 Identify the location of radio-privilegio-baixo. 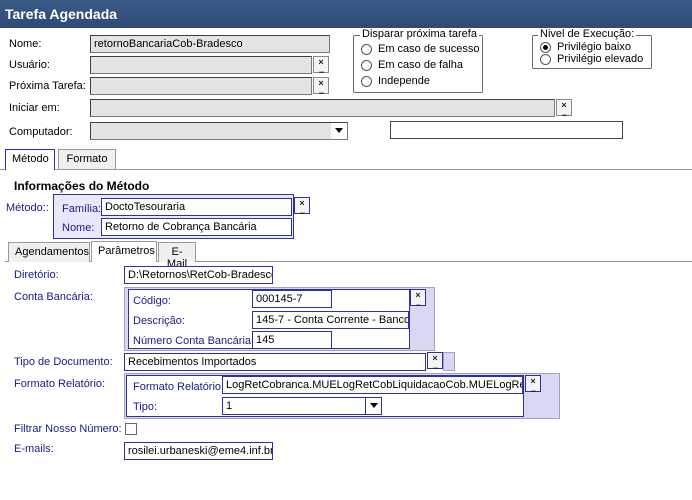
(545, 47).